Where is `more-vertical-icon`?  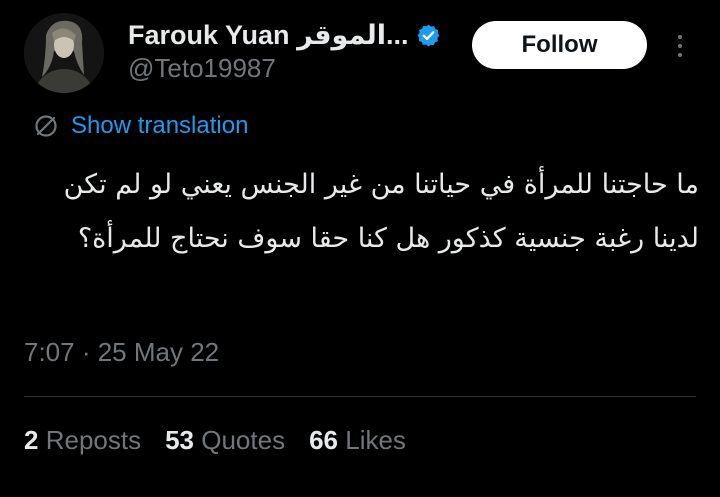 more-vertical-icon is located at coordinates (680, 37).